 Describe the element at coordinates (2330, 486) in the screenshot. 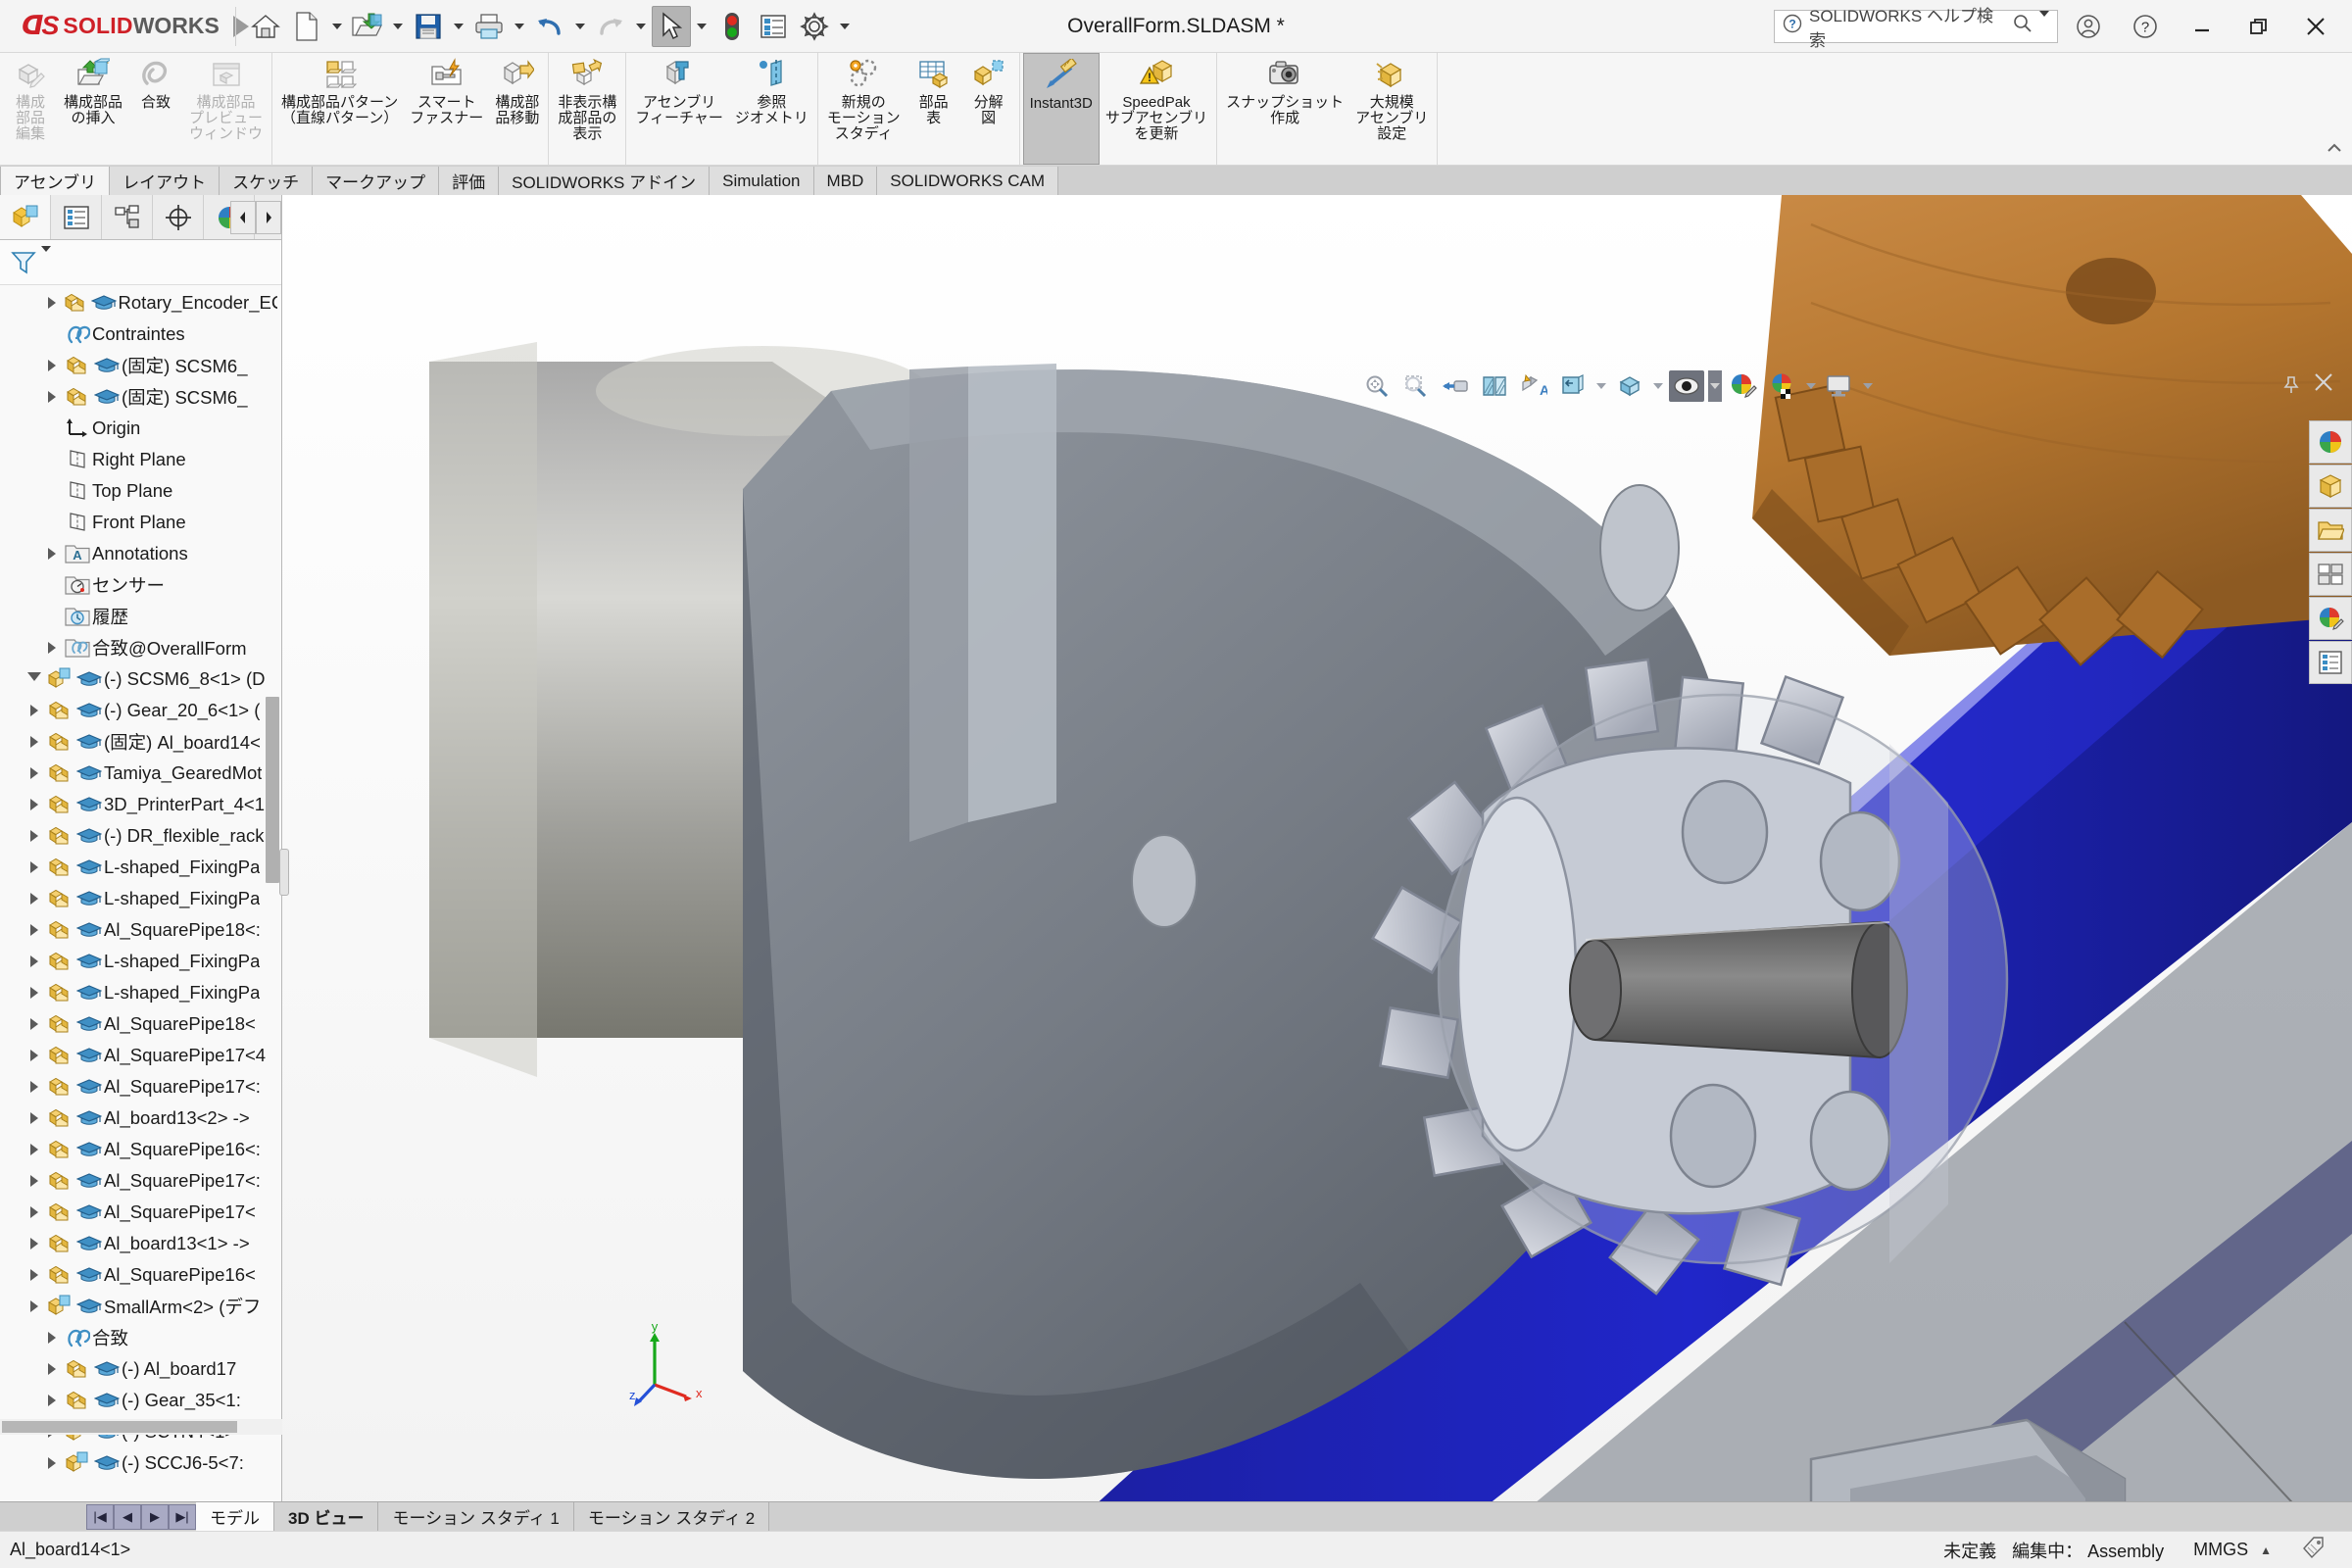

I see `design-library-icon` at that location.